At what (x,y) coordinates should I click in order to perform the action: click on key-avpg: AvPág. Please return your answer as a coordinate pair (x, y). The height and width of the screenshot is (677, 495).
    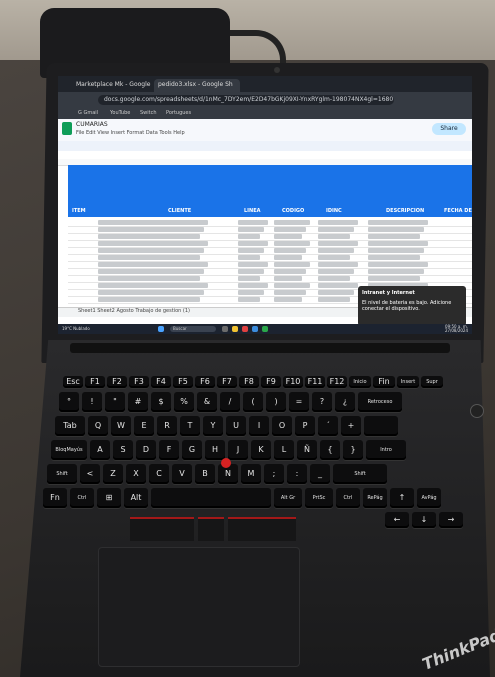
    Looking at the image, I should click on (429, 498).